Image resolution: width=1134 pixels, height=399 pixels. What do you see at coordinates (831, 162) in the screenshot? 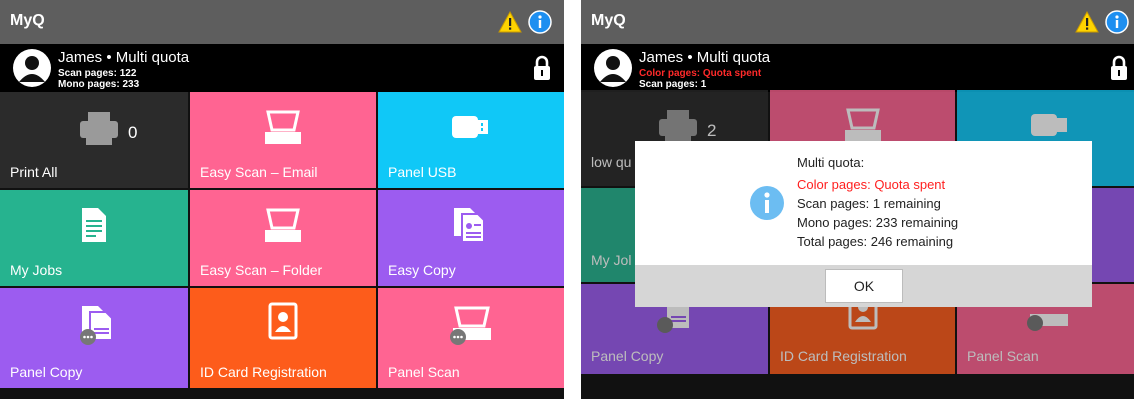
I see `dialog-title: Multi quota:` at bounding box center [831, 162].